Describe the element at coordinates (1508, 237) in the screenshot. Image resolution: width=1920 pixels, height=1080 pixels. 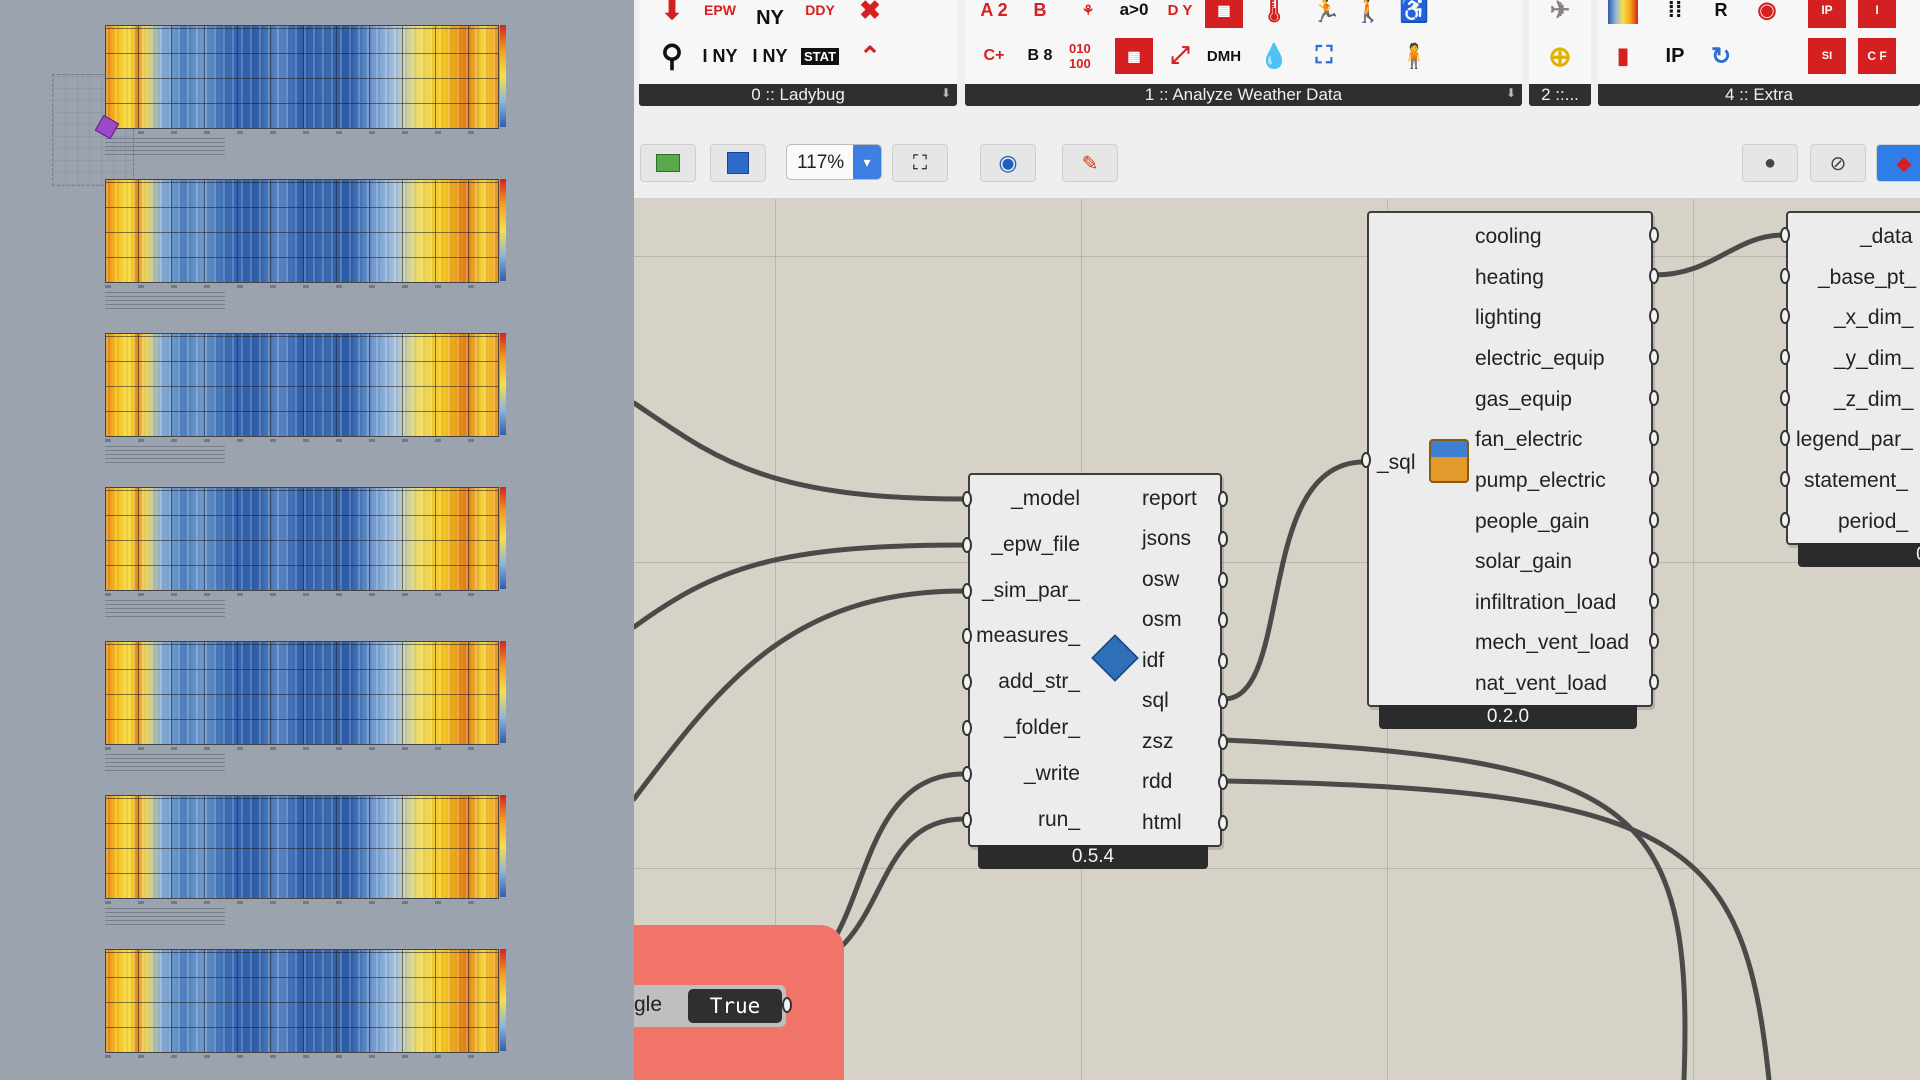
I see `output-cooling: cooling` at that location.